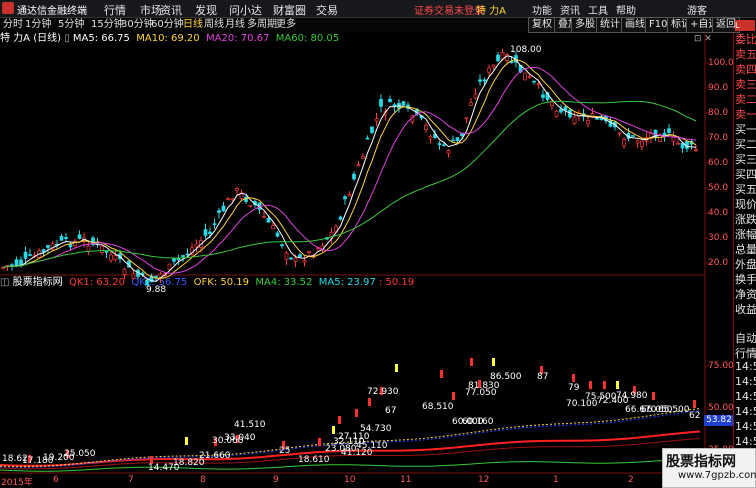 The width and height of the screenshot is (756, 488). I want to click on watermark-url: www.7gpzb.com, so click(717, 475).